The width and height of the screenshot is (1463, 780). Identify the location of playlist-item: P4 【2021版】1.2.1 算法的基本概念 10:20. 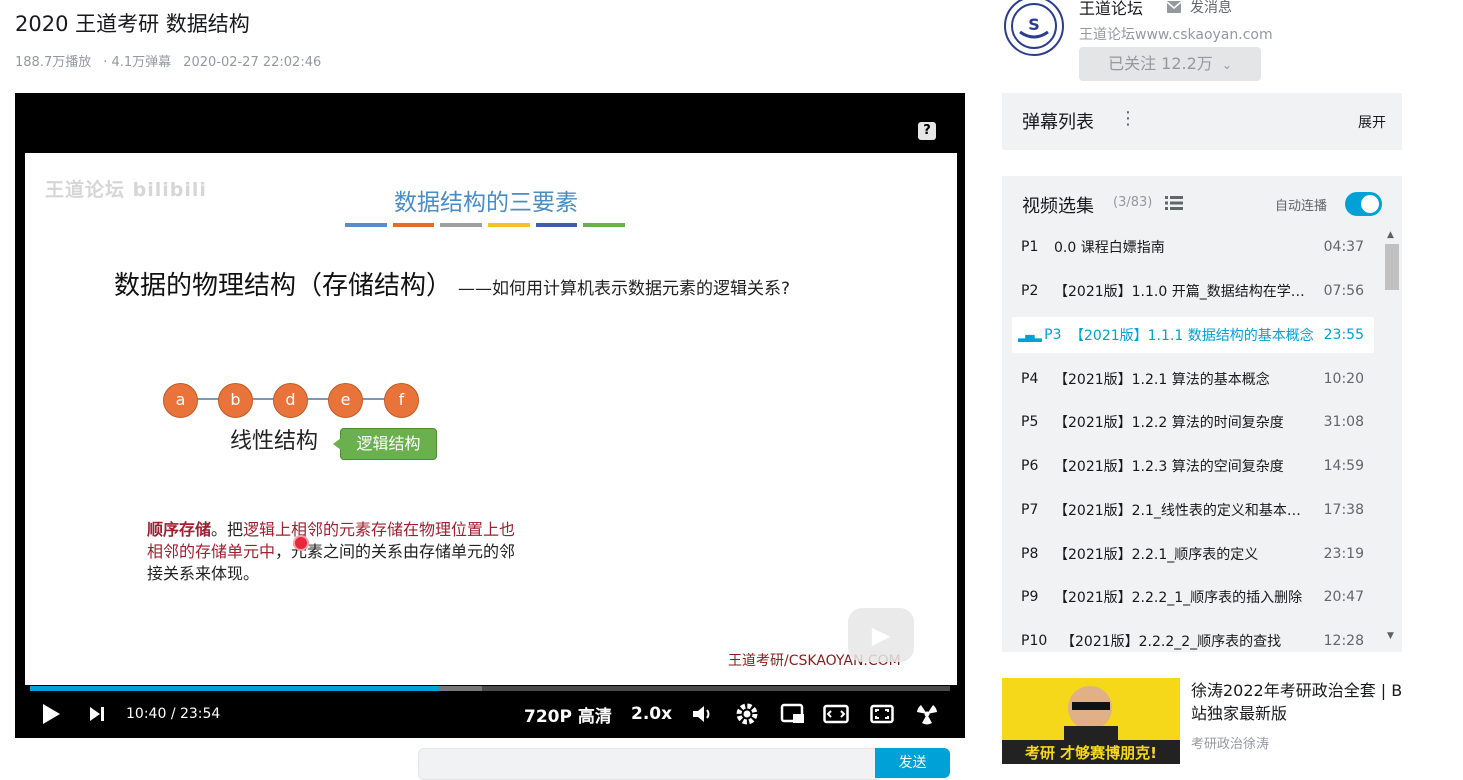
(1193, 379).